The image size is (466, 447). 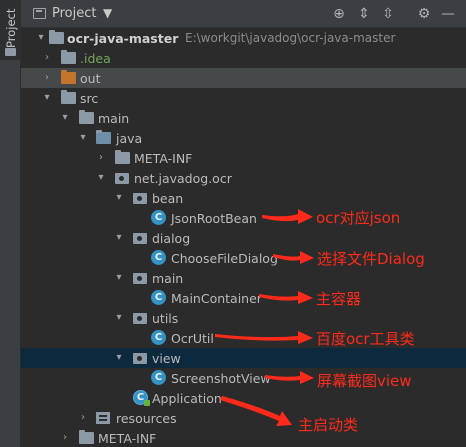 What do you see at coordinates (224, 258) in the screenshot?
I see `tree-label-choose-file-dialog: ChooseFileDialog` at bounding box center [224, 258].